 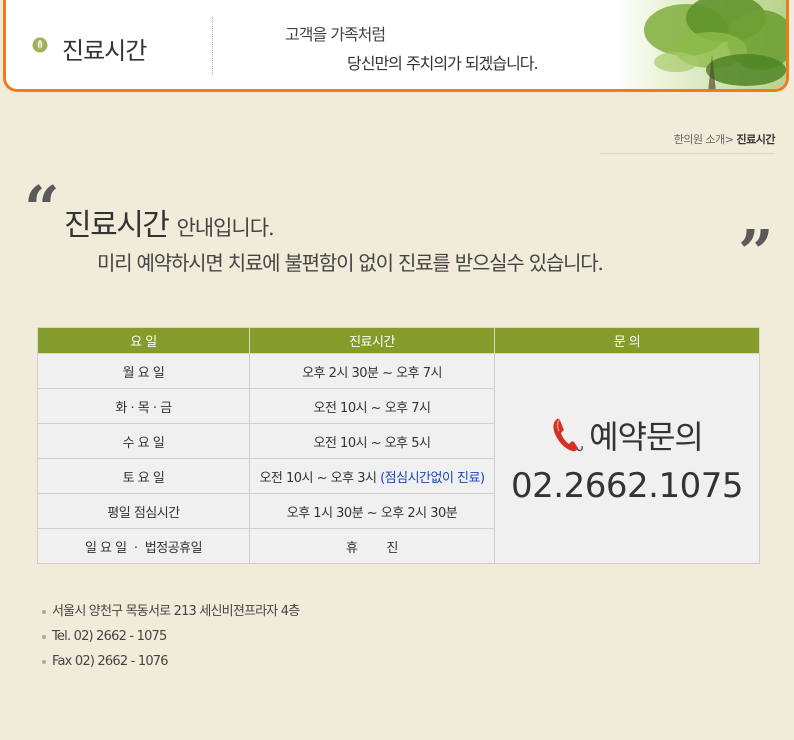 I want to click on intro-title: 진료시간 안내입니다., so click(x=169, y=222).